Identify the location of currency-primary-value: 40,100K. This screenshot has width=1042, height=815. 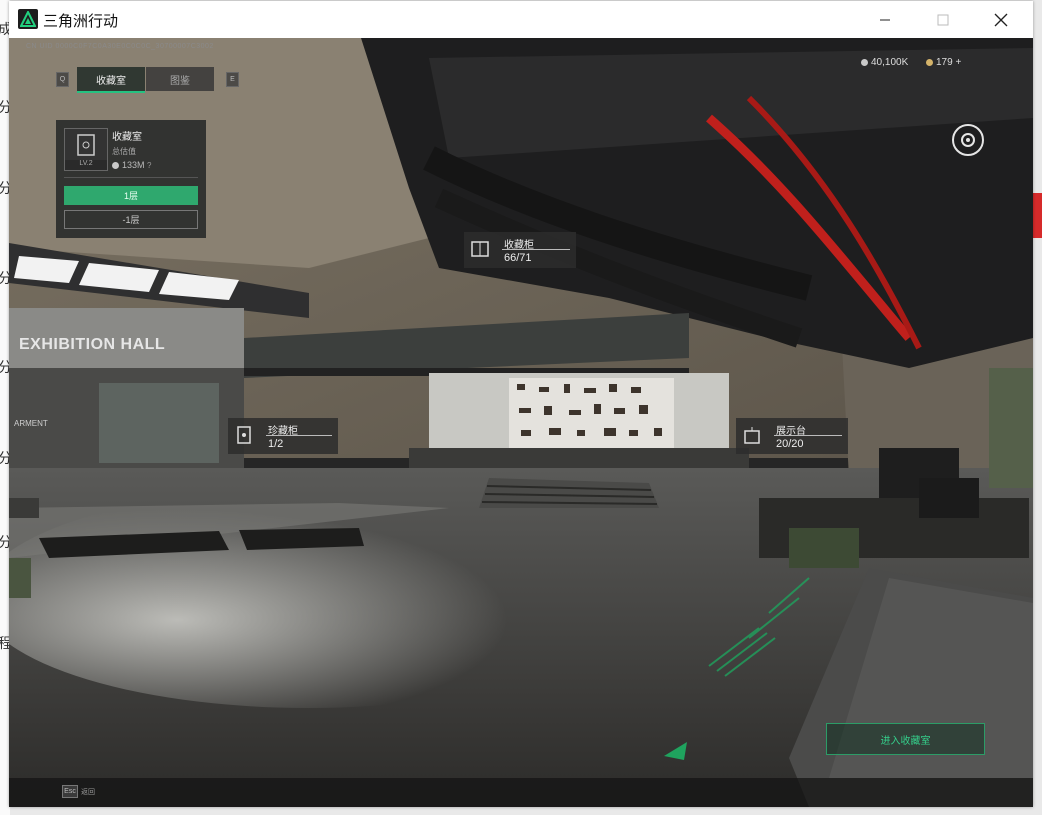
(890, 62).